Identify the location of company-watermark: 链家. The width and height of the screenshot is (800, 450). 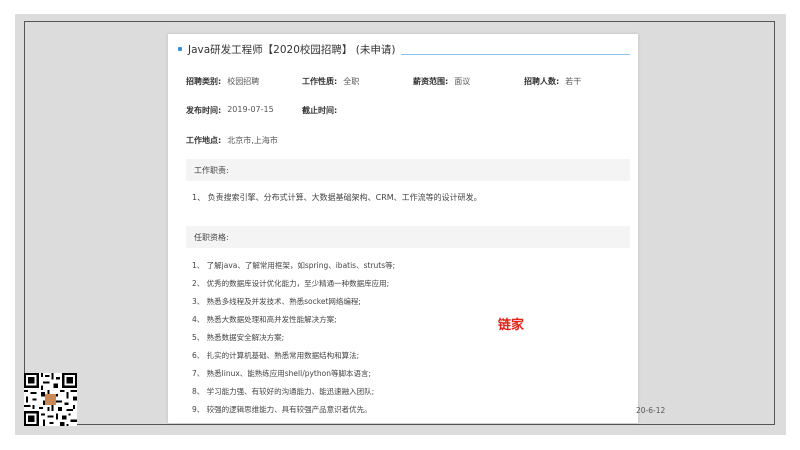
(511, 325).